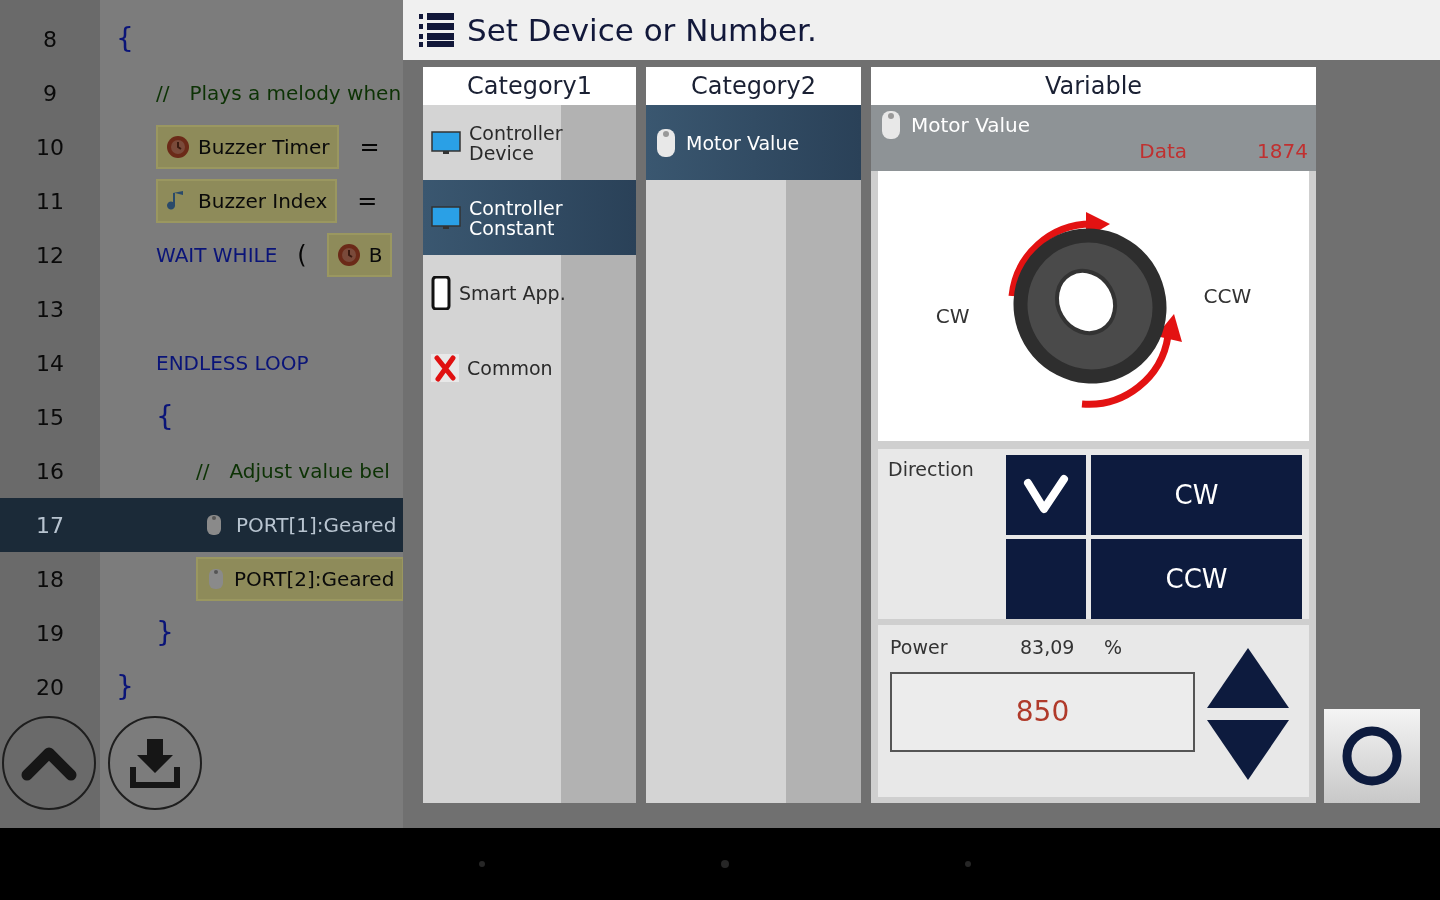  Describe the element at coordinates (952, 316) in the screenshot. I see `direction-label: CW` at that location.